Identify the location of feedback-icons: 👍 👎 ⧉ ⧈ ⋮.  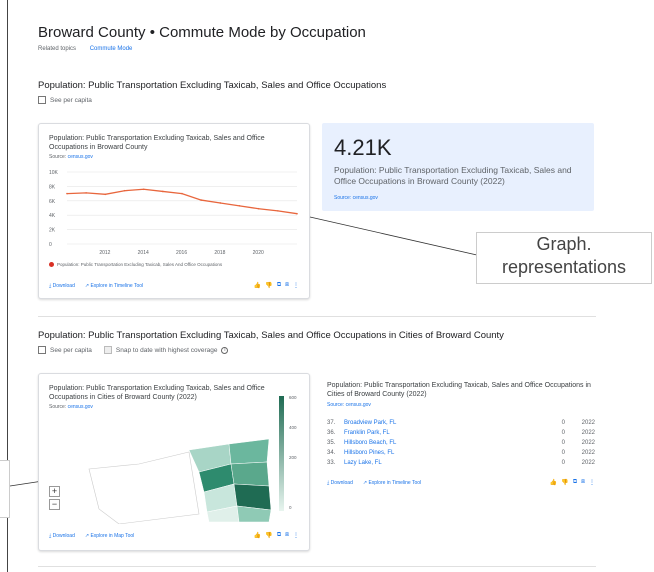
(276, 285).